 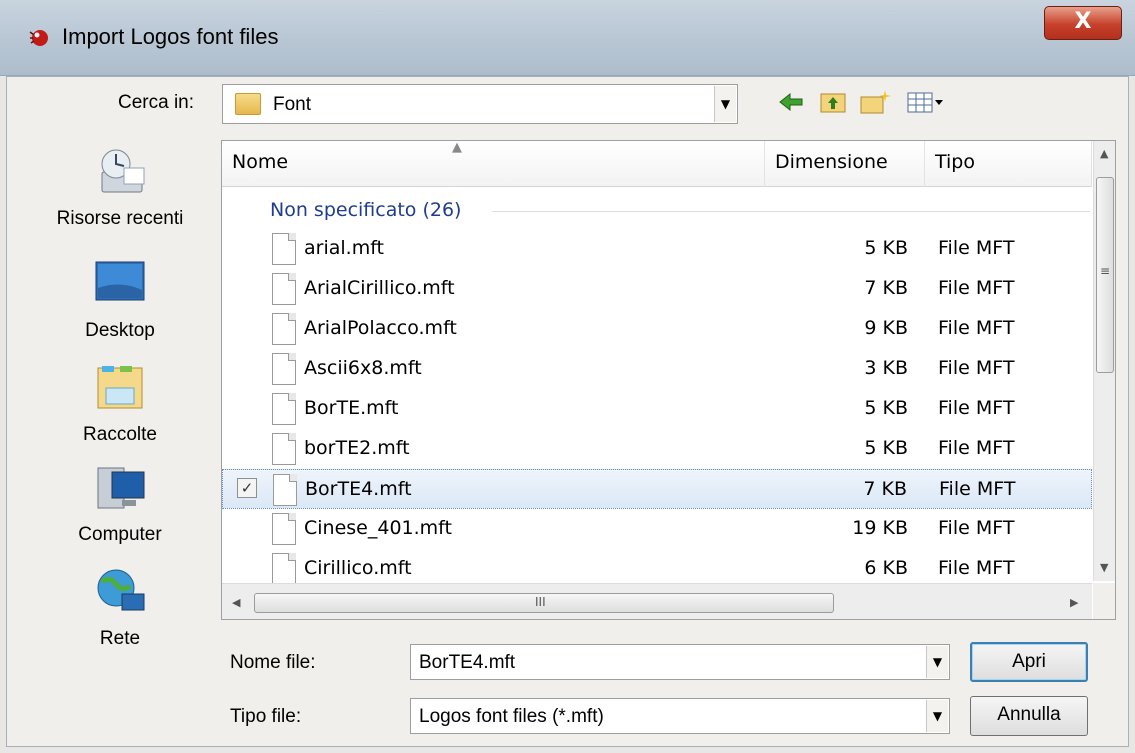 What do you see at coordinates (1104, 153) in the screenshot?
I see `scroll-up-icon: ▲` at bounding box center [1104, 153].